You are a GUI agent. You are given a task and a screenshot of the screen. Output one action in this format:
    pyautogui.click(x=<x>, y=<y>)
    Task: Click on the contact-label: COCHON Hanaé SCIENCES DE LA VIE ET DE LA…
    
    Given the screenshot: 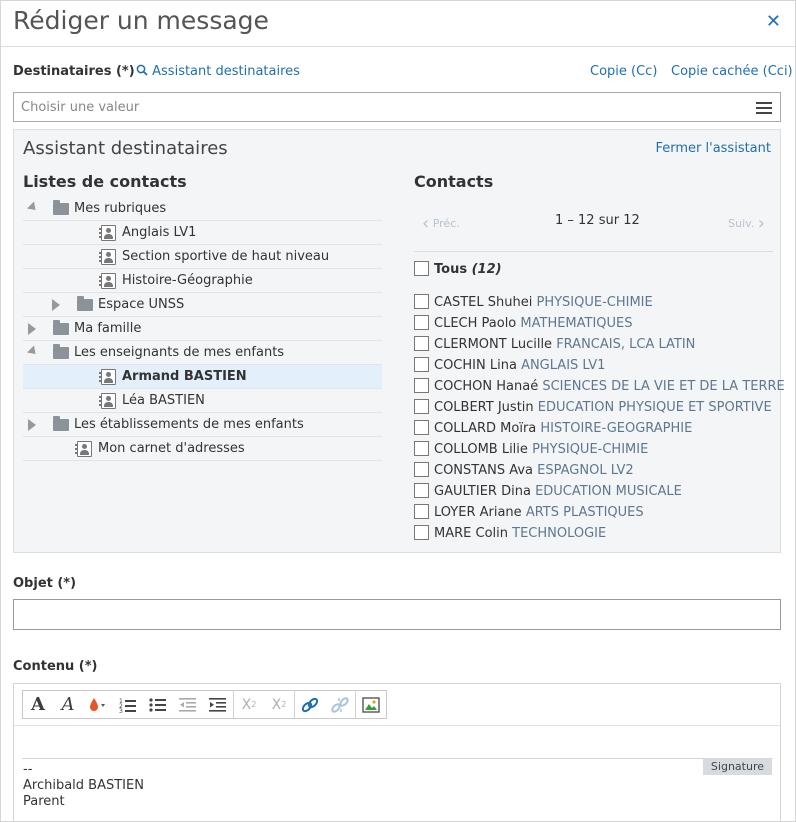 What is the action you would take?
    pyautogui.click(x=609, y=386)
    